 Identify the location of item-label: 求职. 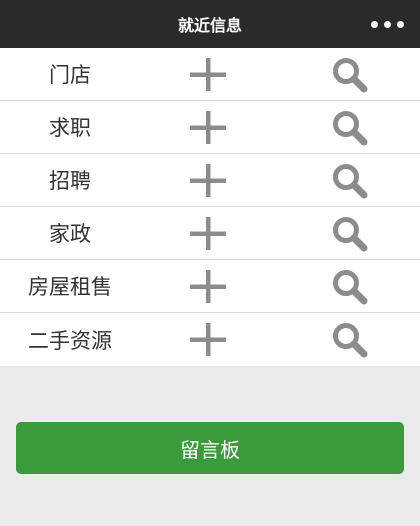
(70, 128).